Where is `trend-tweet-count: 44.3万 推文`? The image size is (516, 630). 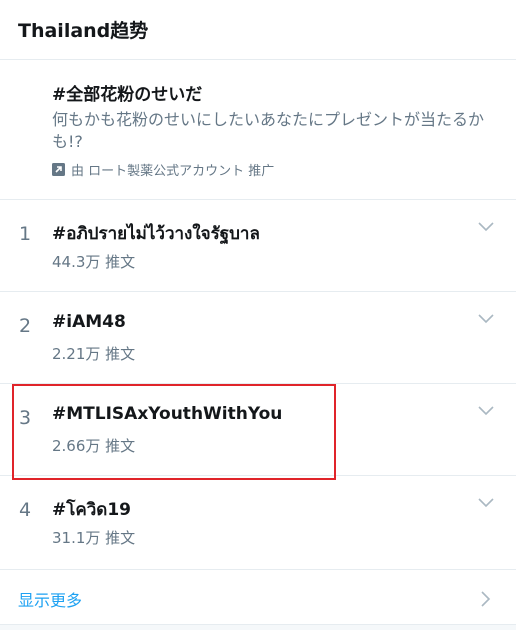 trend-tweet-count: 44.3万 推文 is located at coordinates (94, 262).